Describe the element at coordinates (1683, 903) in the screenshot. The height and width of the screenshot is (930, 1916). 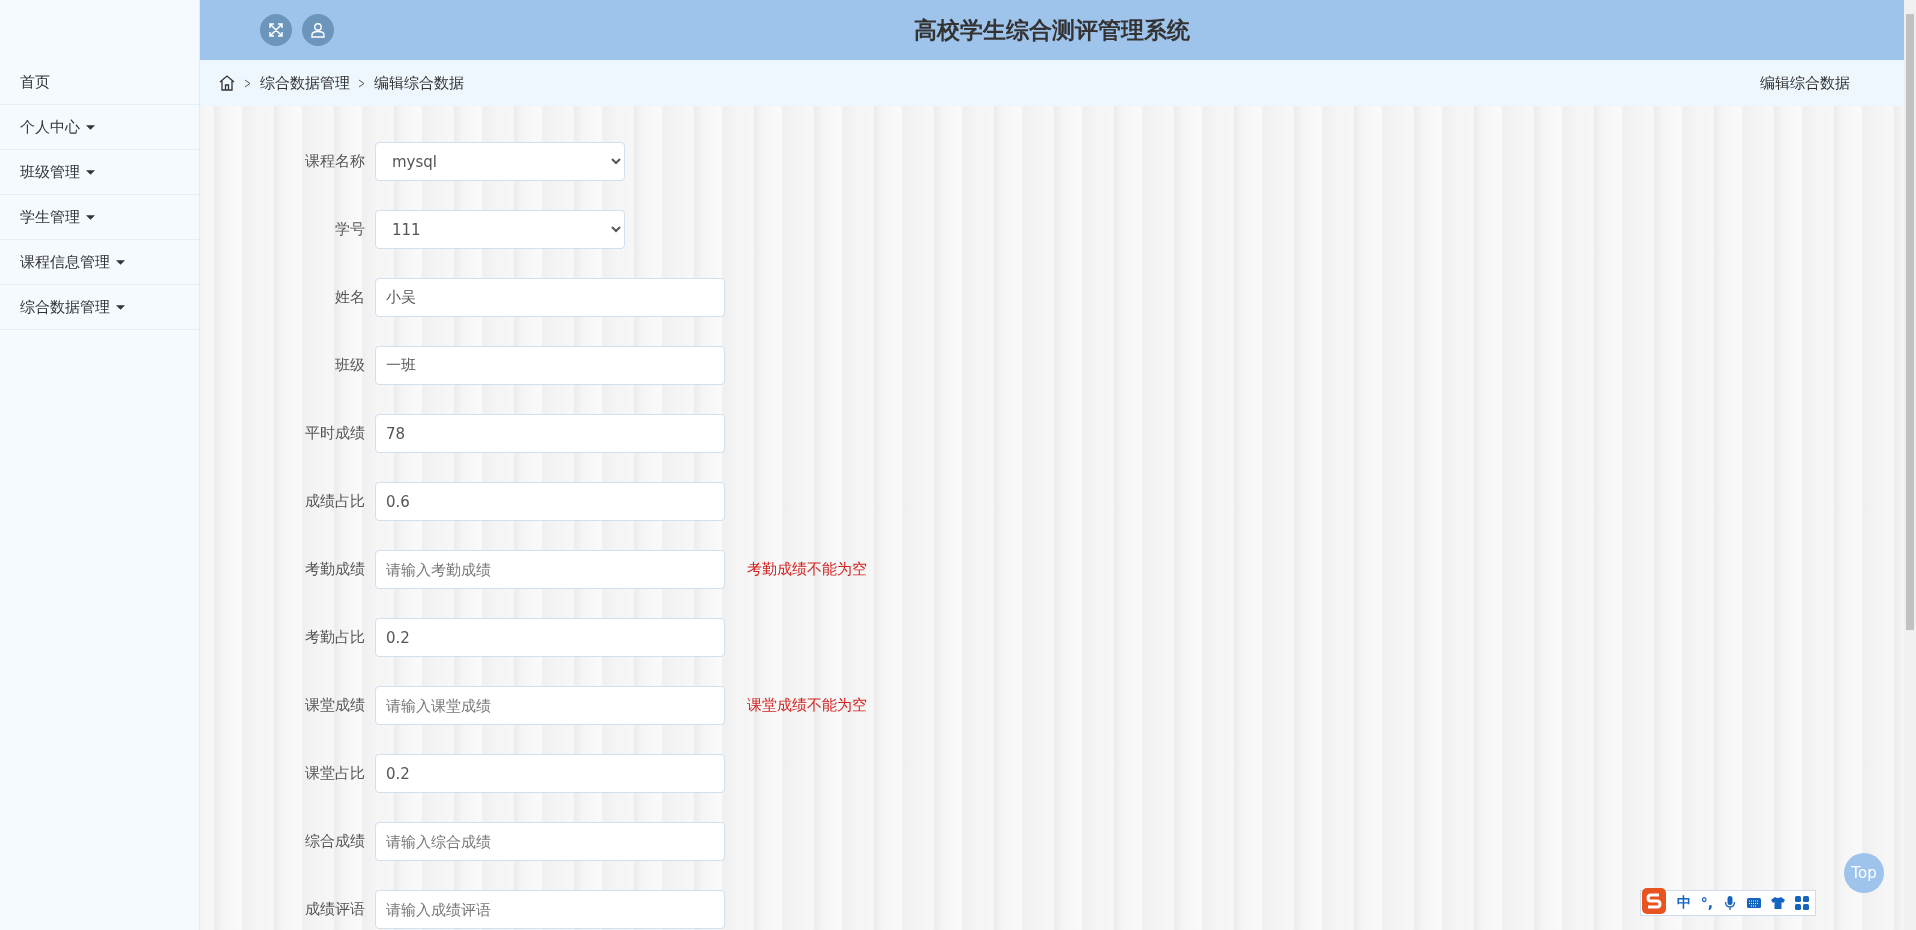
I see `ime-mode: 中` at that location.